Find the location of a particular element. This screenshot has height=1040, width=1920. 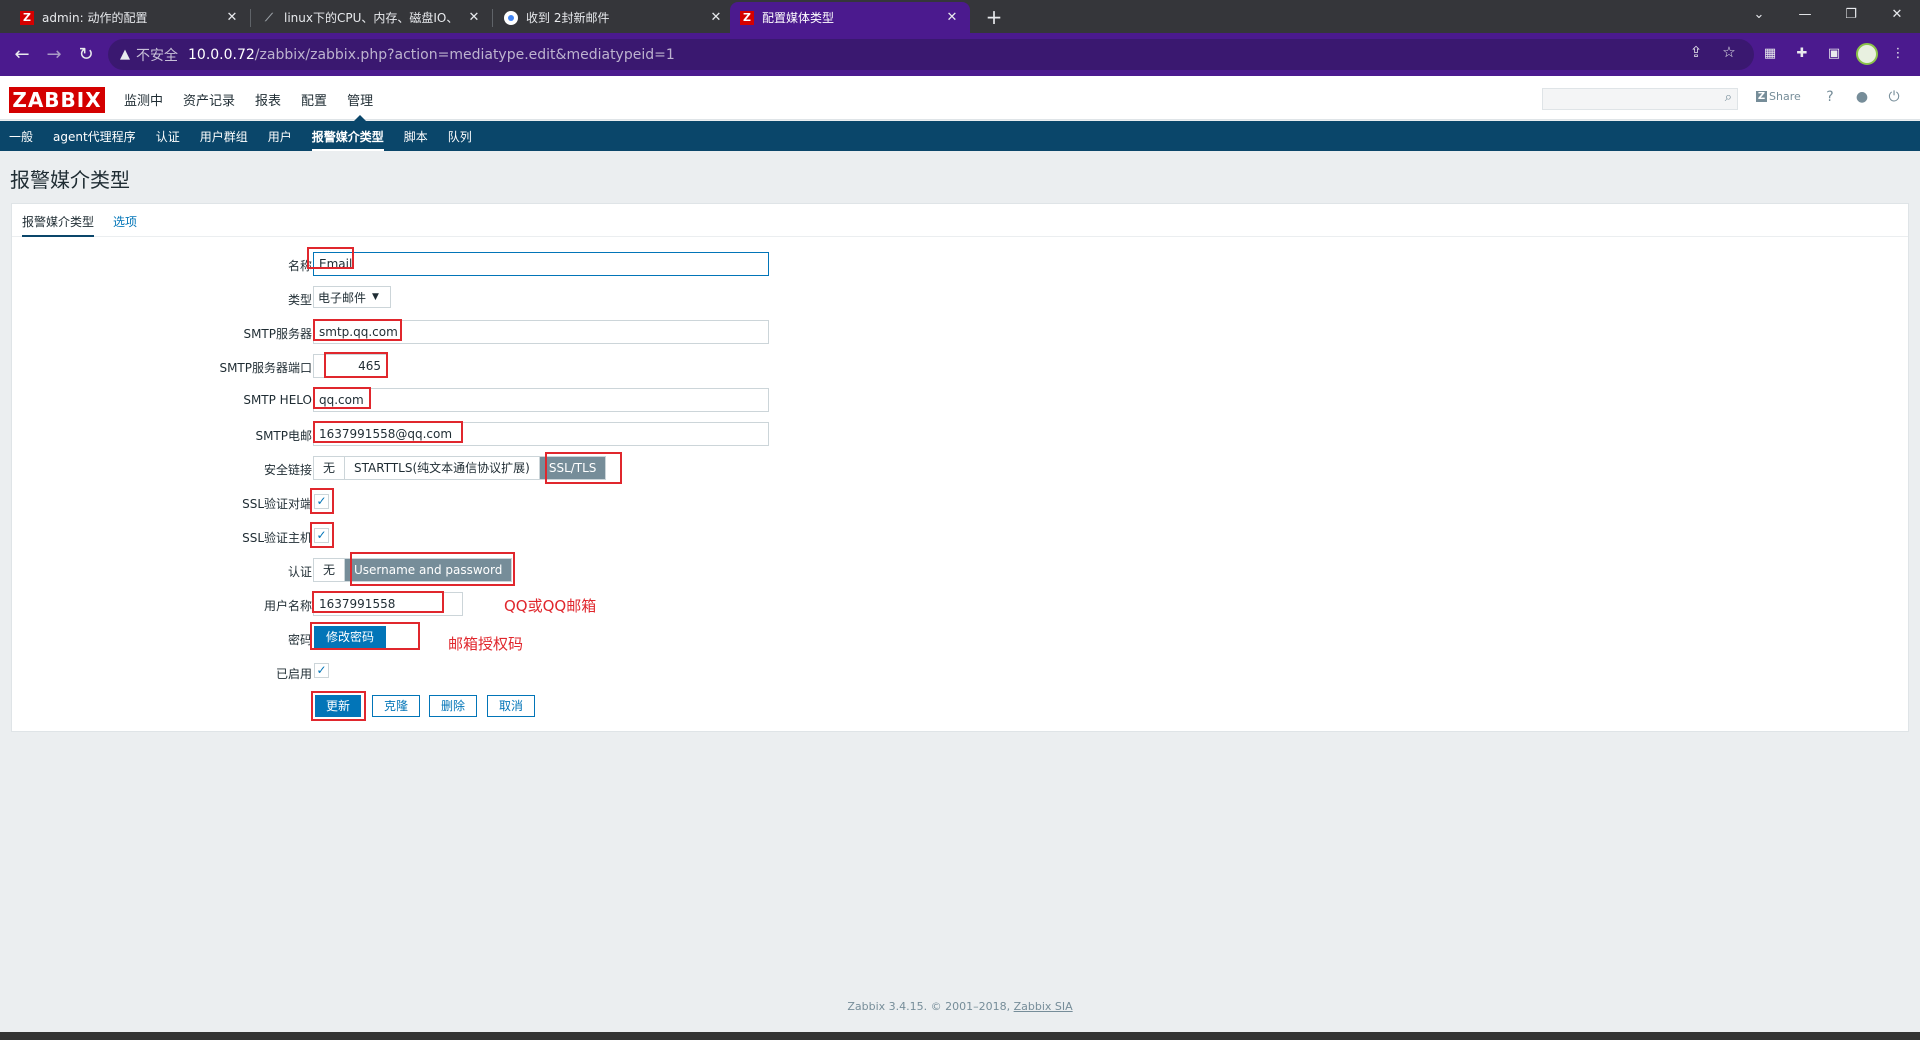

label-smtp-port: SMTP服务器端口 is located at coordinates (265, 368).